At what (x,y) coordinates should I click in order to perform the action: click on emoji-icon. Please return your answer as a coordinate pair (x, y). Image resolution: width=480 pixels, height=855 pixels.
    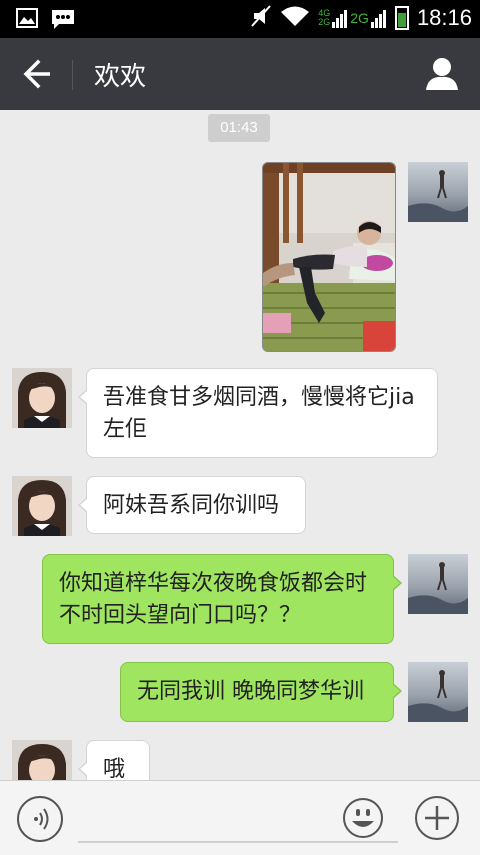
    Looking at the image, I should click on (363, 818).